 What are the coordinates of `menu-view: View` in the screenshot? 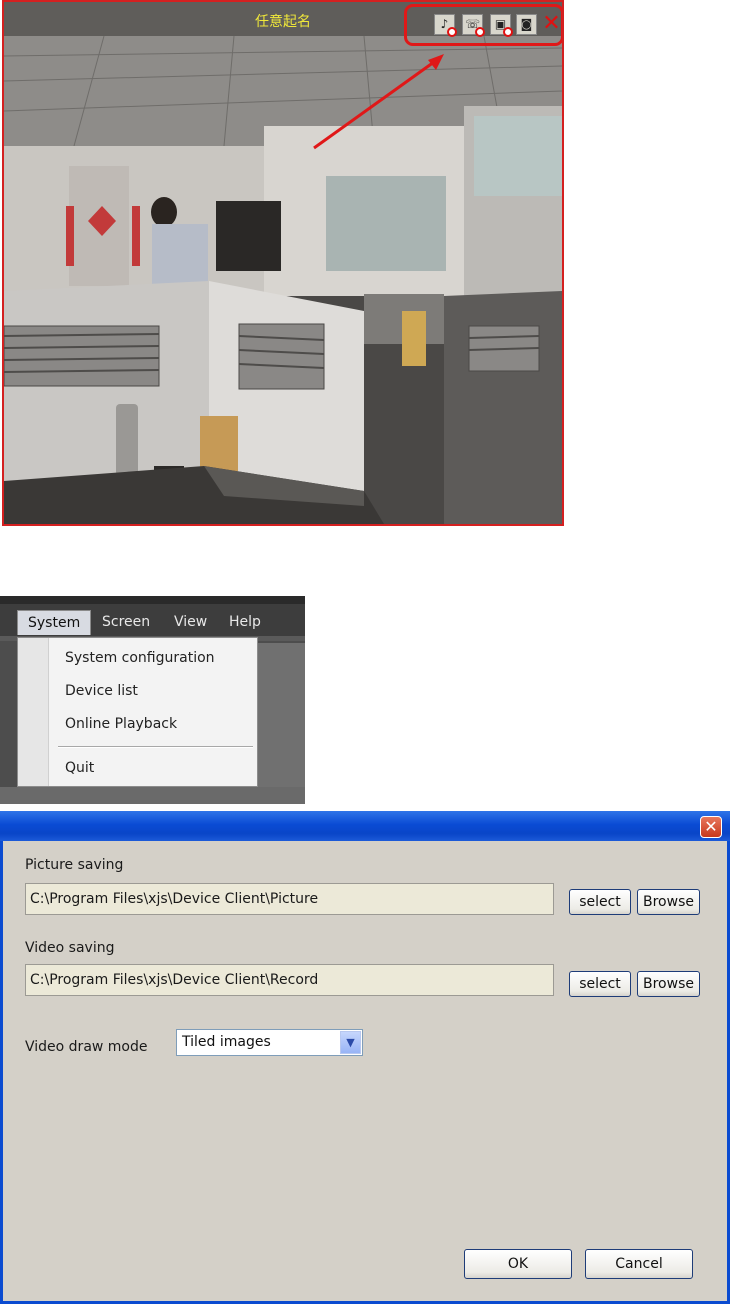 It's located at (190, 622).